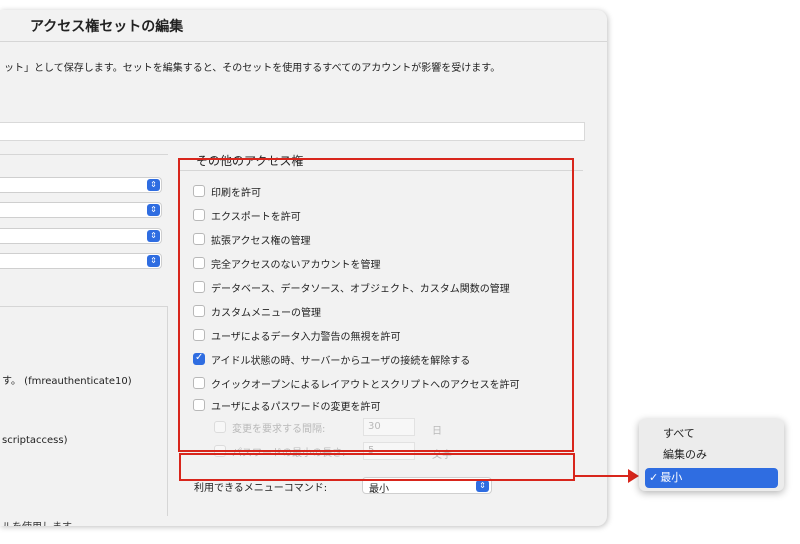 The height and width of the screenshot is (544, 800). Describe the element at coordinates (81, 236) in the screenshot. I see `value-lists-popup: ⇕` at that location.